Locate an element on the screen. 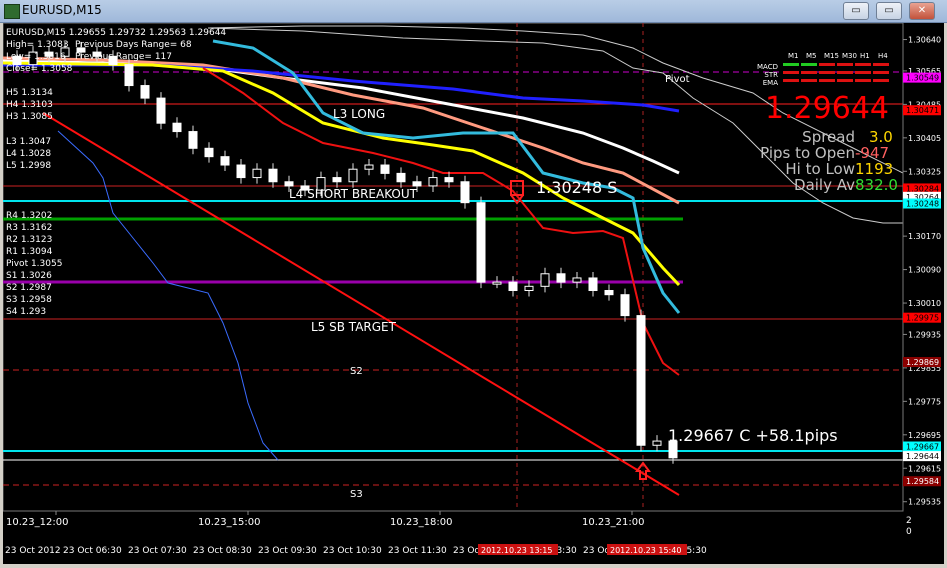 This screenshot has width=947, height=568. timeframe-label: M5 is located at coordinates (811, 56).